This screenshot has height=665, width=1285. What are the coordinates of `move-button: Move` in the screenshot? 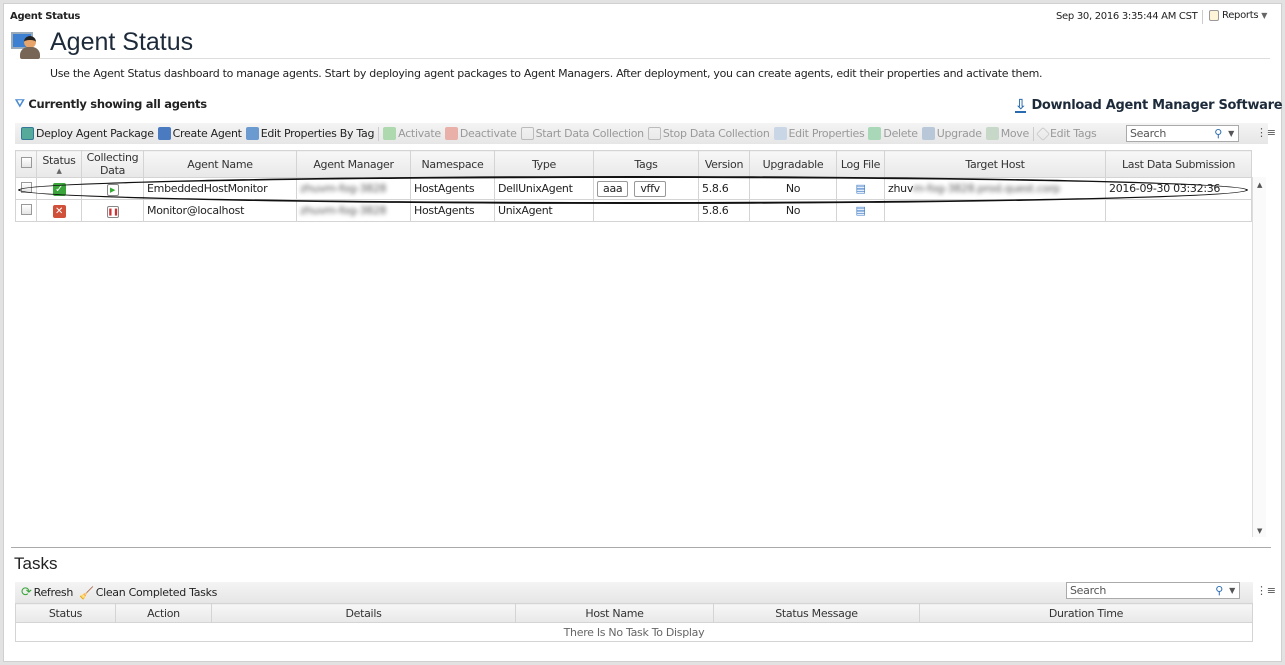 It's located at (1007, 133).